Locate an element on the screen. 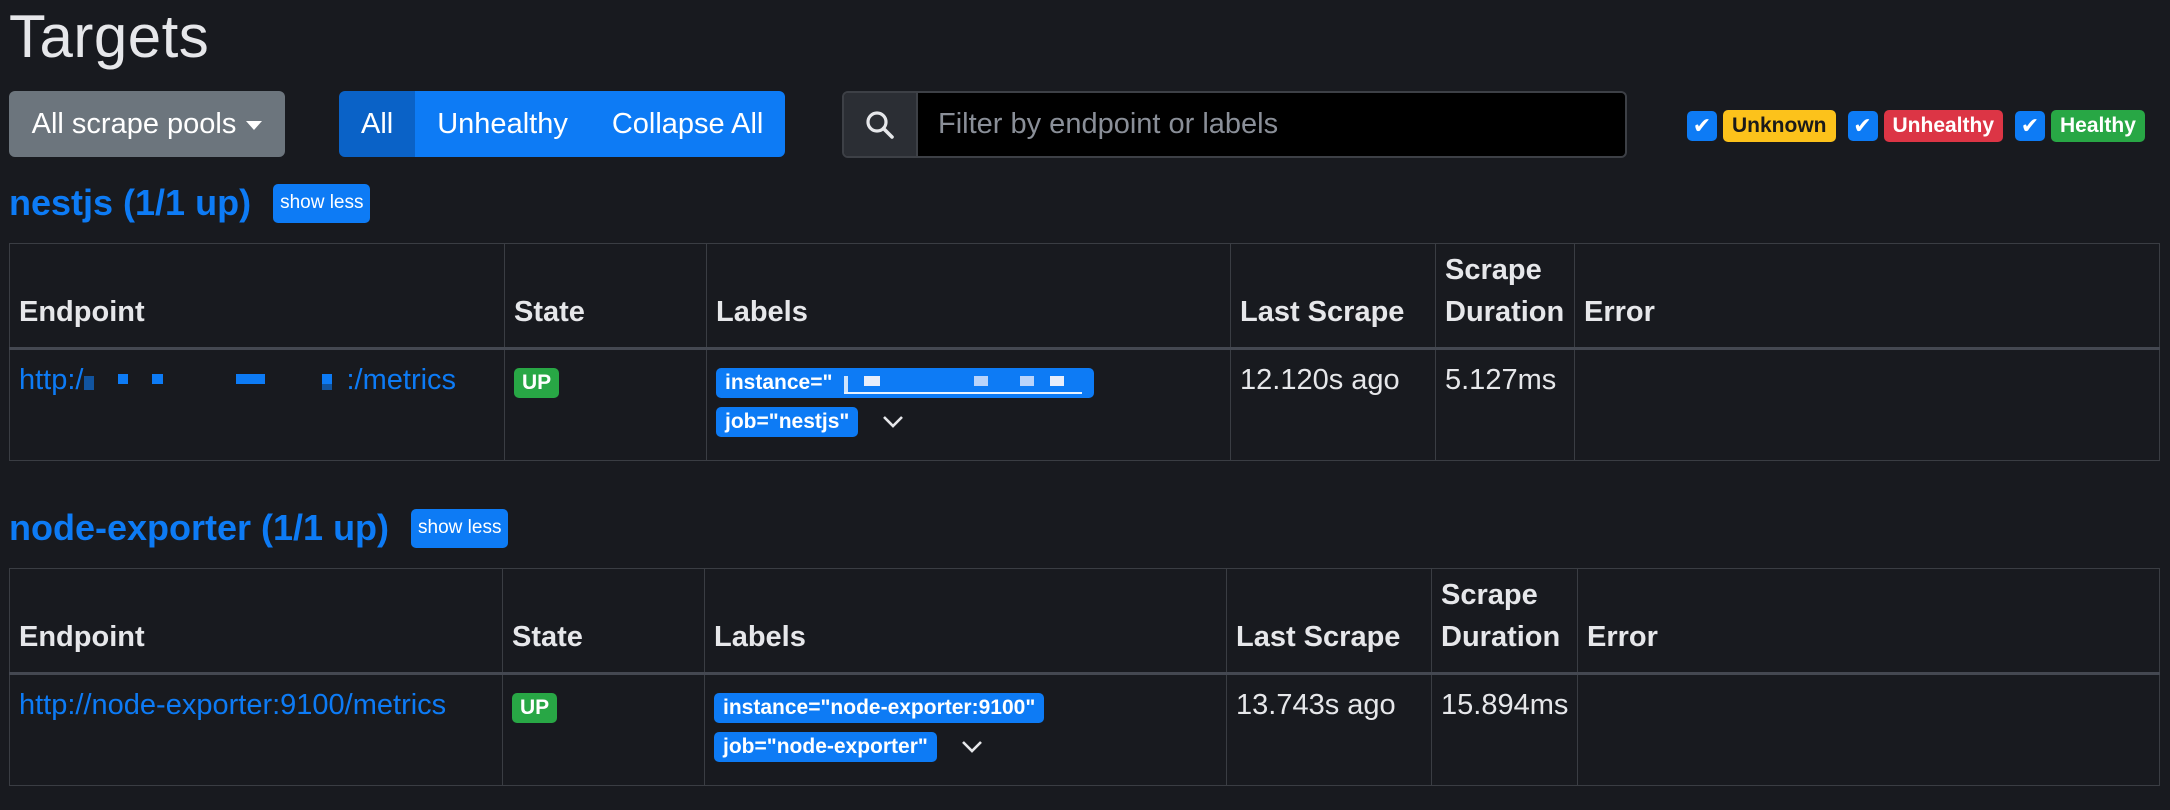 Image resolution: width=2170 pixels, height=810 pixels. unhealthy-button: Unhealthy is located at coordinates (502, 124).